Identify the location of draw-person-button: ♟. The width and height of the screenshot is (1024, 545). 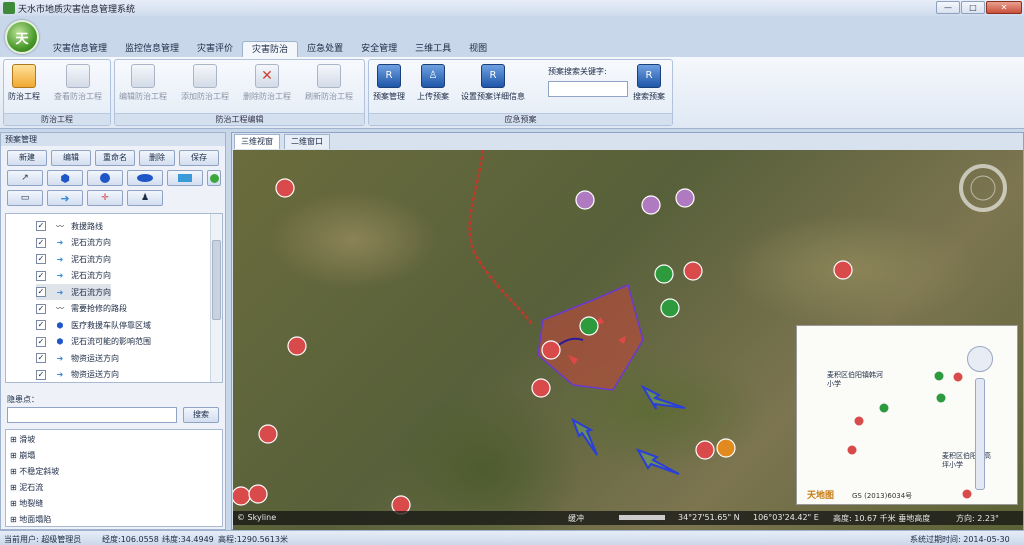
(145, 198).